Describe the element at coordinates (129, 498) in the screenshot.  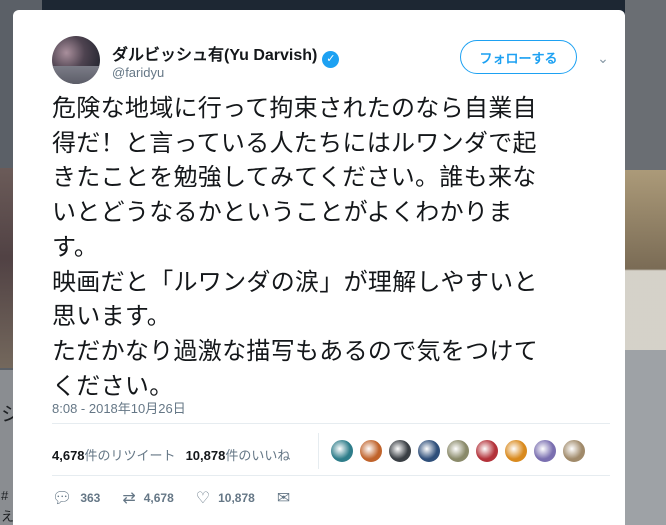
I see `retweet-icon: ⇄` at that location.